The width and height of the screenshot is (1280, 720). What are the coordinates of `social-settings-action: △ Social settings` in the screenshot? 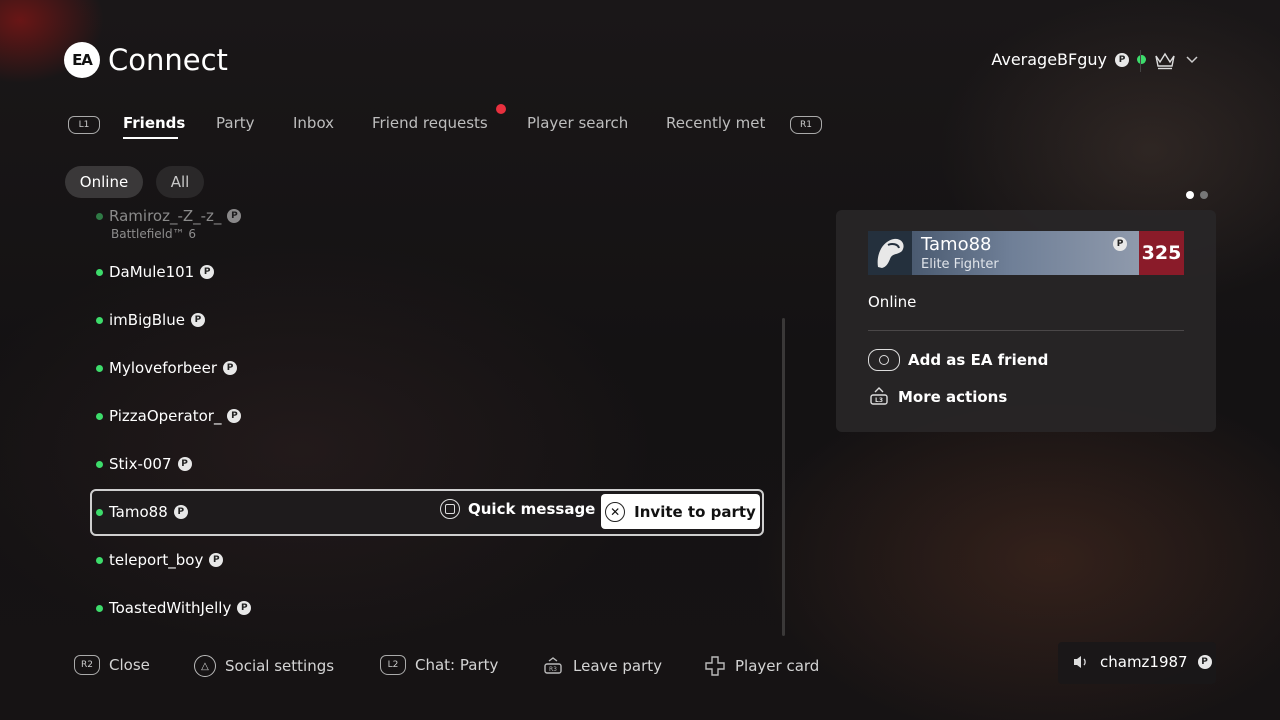 It's located at (264, 666).